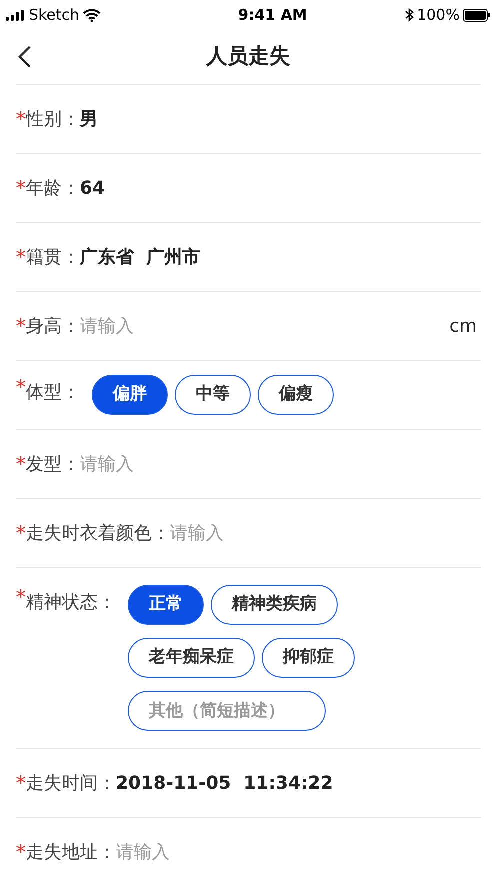 The height and width of the screenshot is (883, 497). Describe the element at coordinates (53, 258) in the screenshot. I see `field-label: 籍贯：` at that location.